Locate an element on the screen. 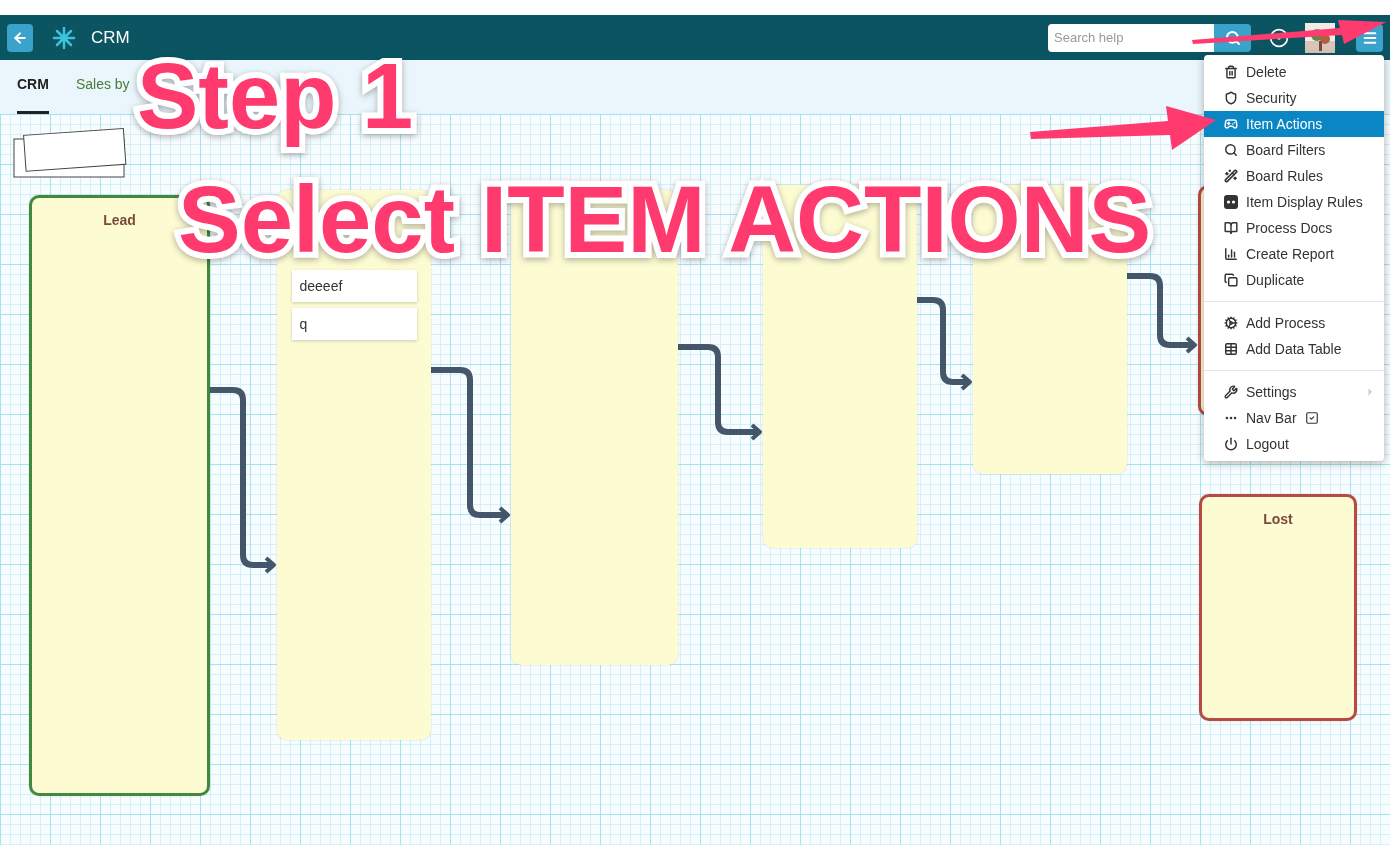  back-button is located at coordinates (20, 37).